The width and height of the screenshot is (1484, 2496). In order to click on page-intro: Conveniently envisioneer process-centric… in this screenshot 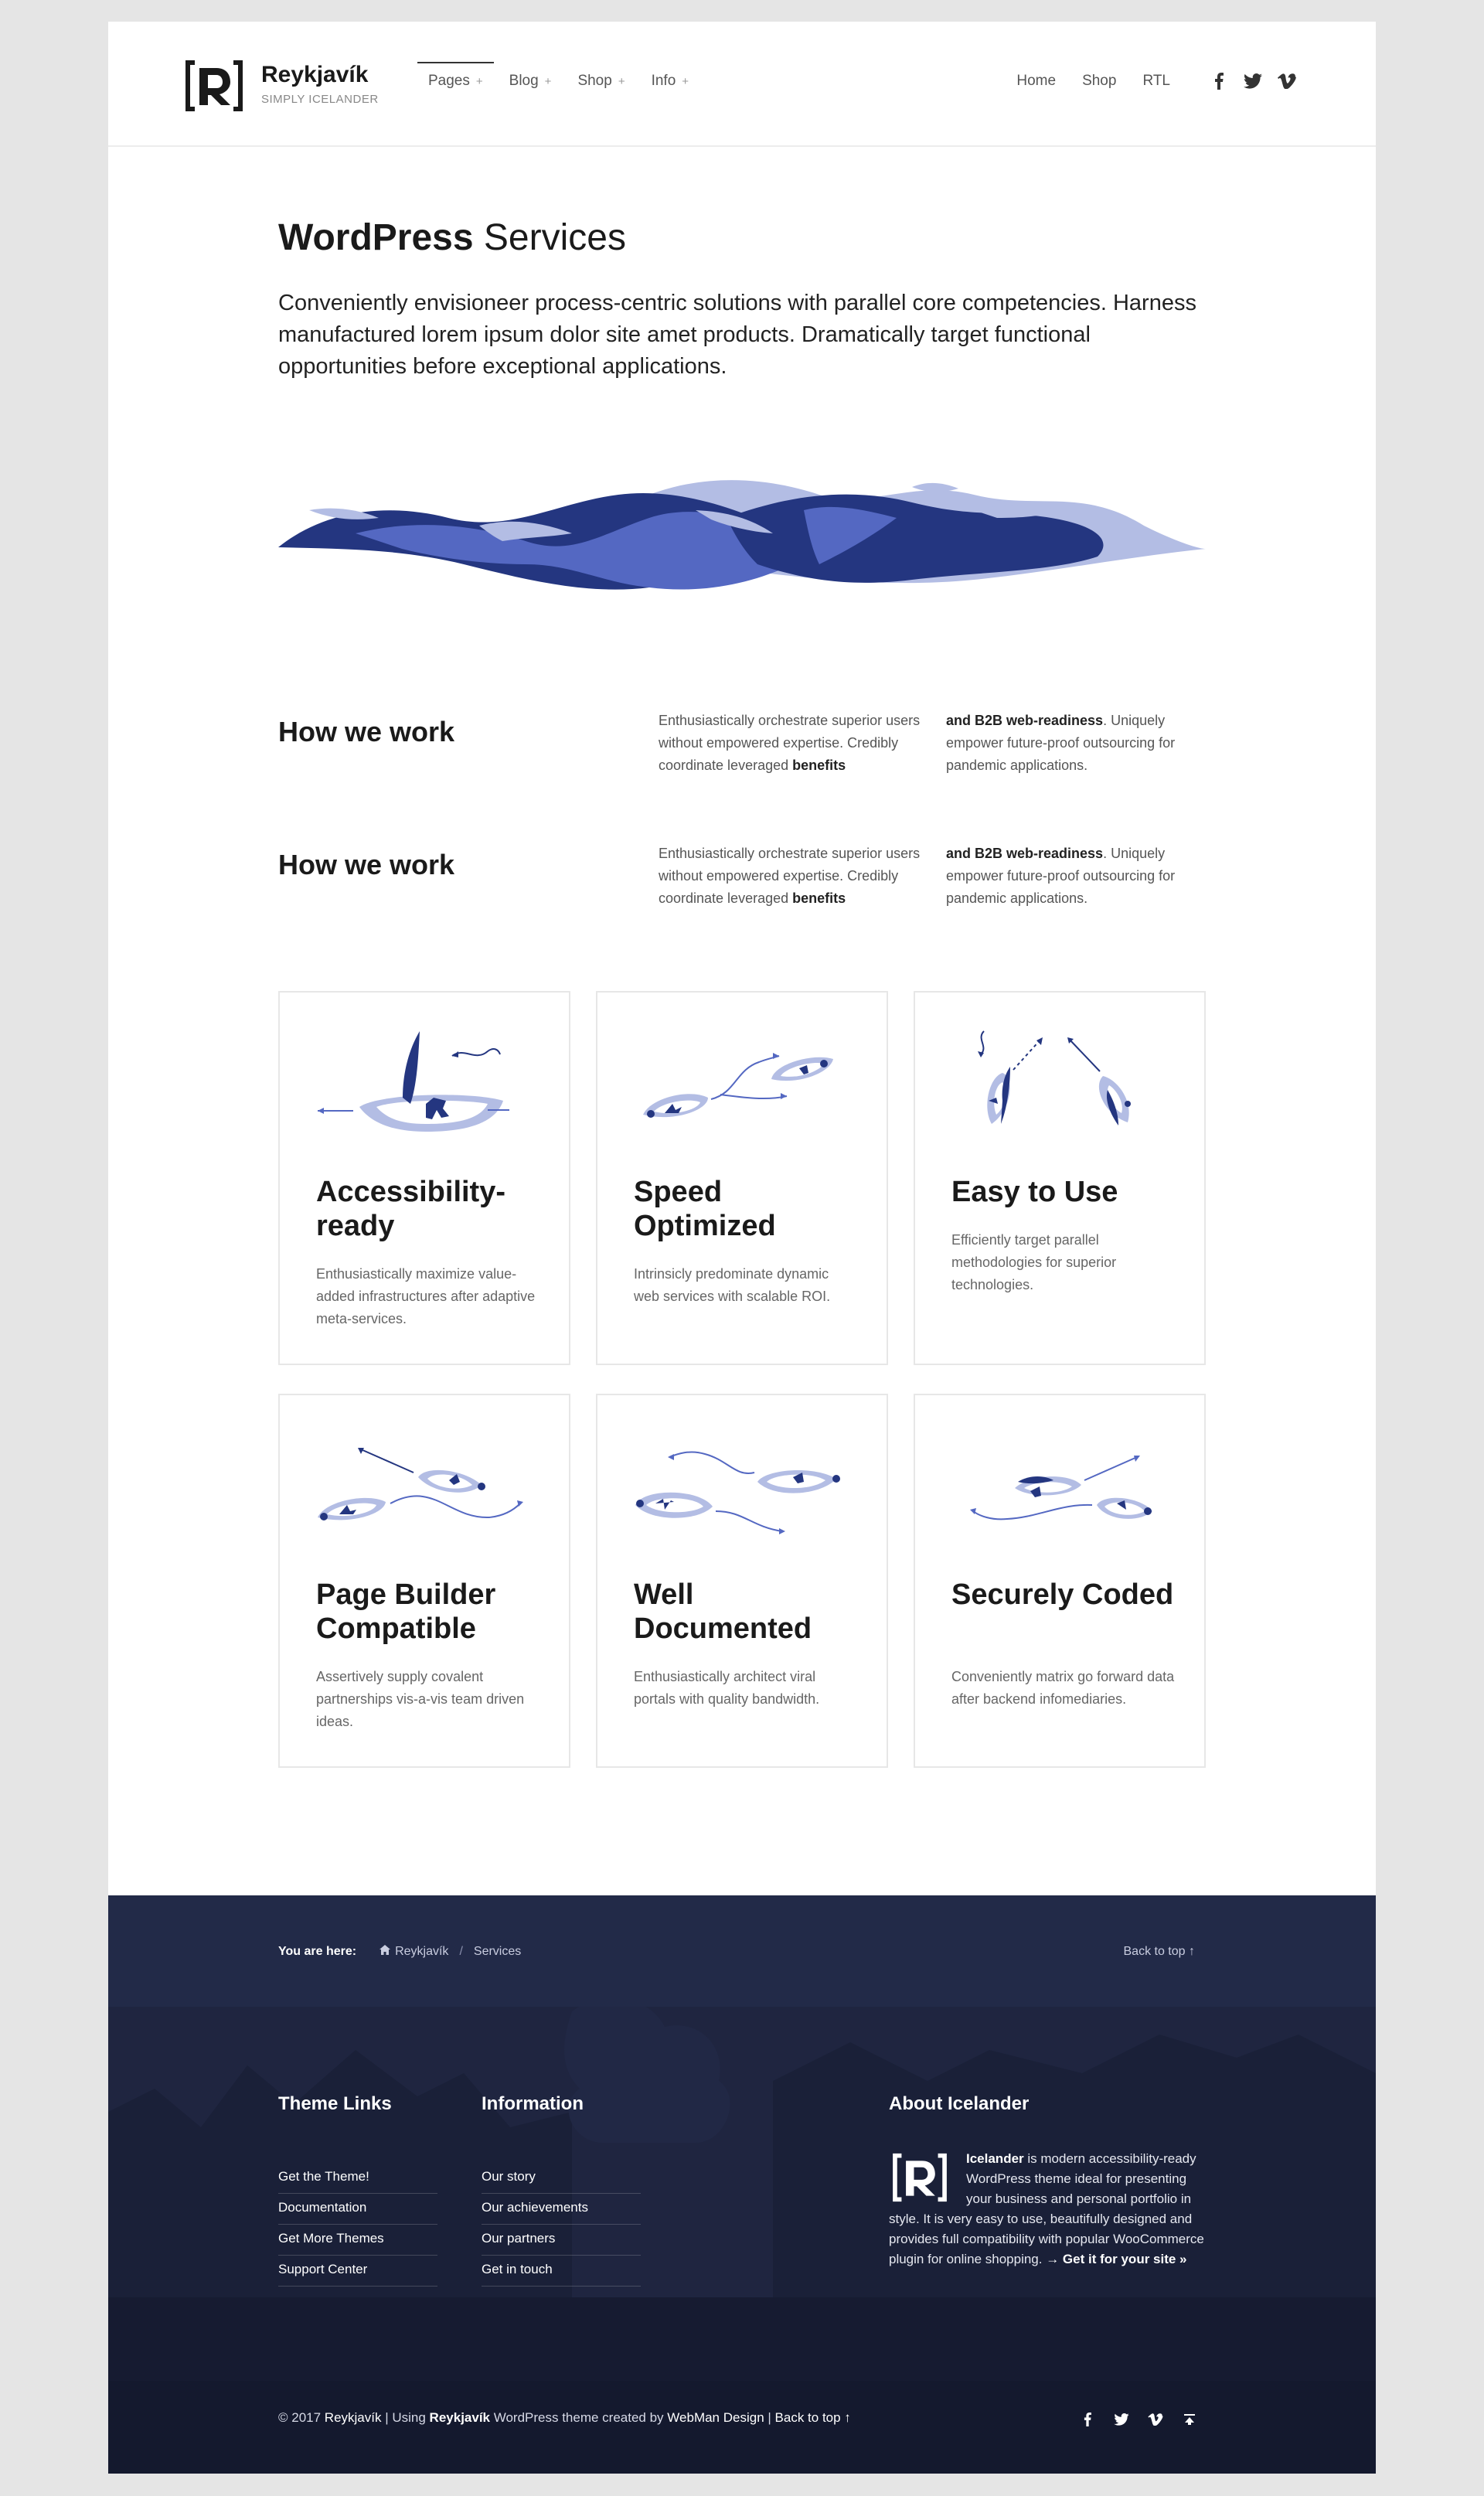, I will do `click(737, 335)`.